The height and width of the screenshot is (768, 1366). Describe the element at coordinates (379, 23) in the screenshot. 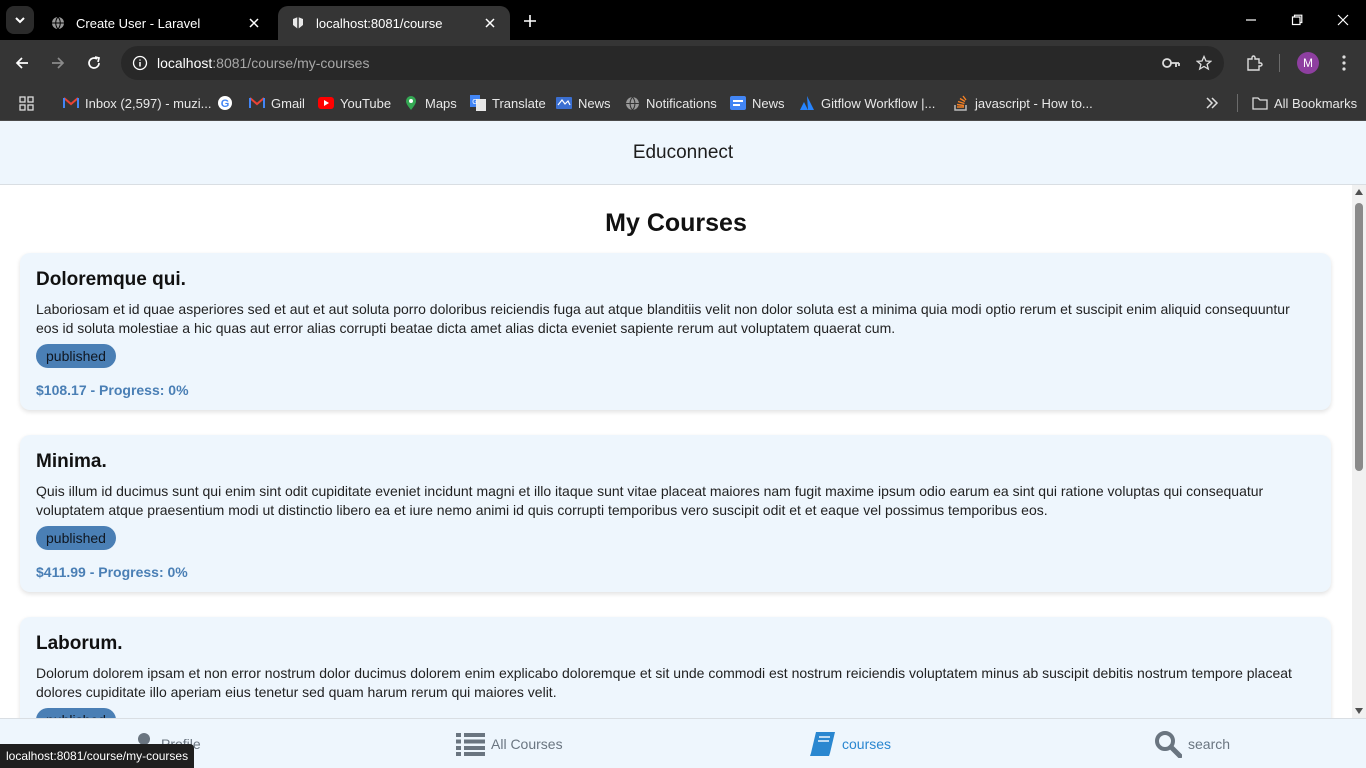

I see `tab-title: localhost:8081/course` at that location.